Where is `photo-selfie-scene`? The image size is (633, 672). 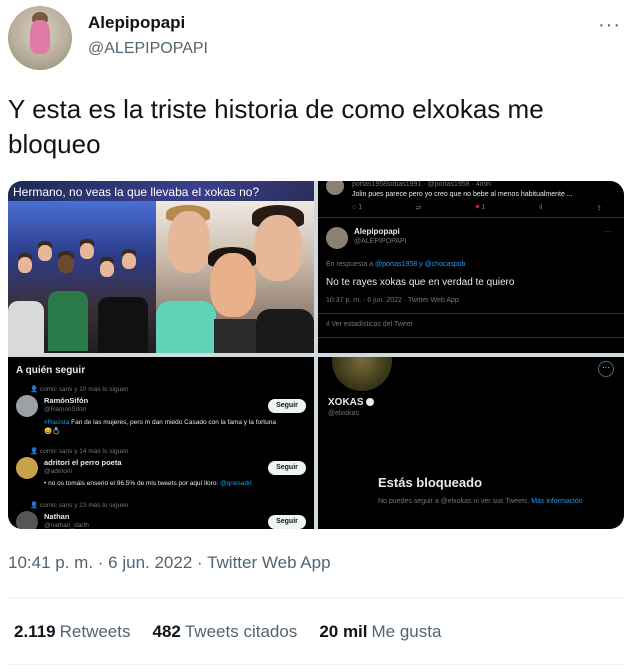
photo-selfie-scene is located at coordinates (235, 277).